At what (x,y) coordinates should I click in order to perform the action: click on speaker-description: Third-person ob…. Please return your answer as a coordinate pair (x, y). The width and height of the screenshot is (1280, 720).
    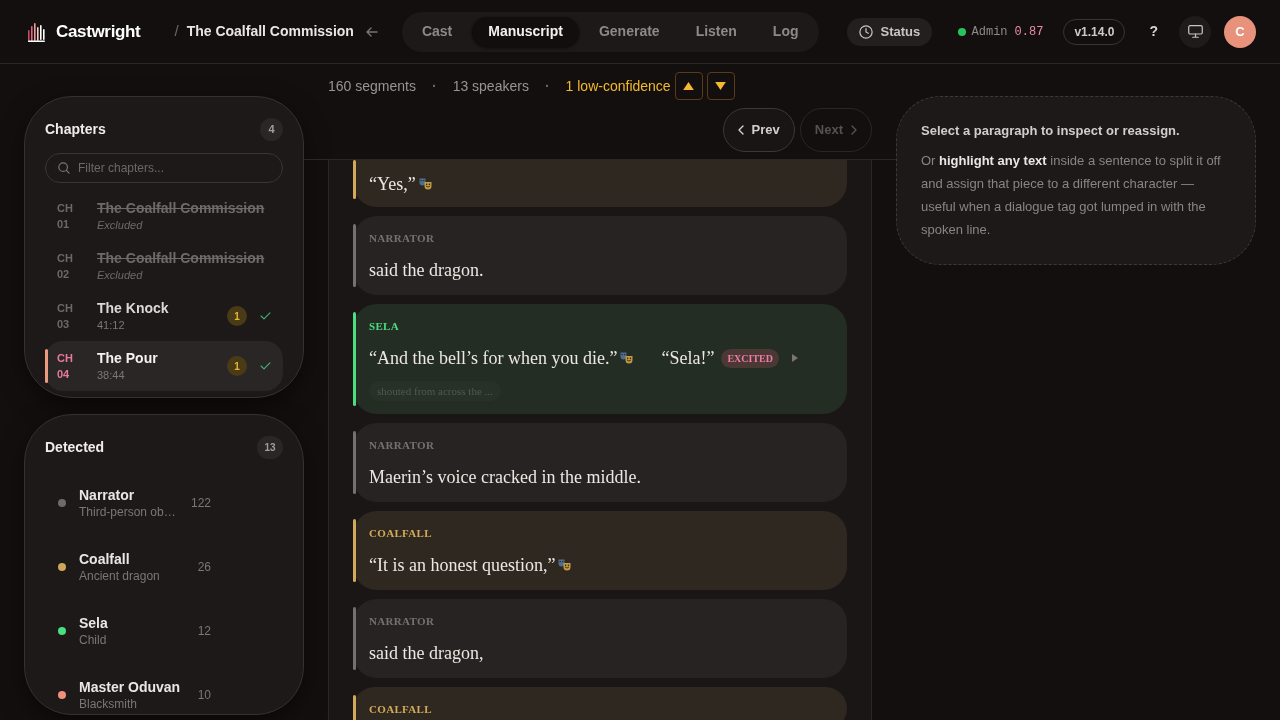
    Looking at the image, I should click on (127, 512).